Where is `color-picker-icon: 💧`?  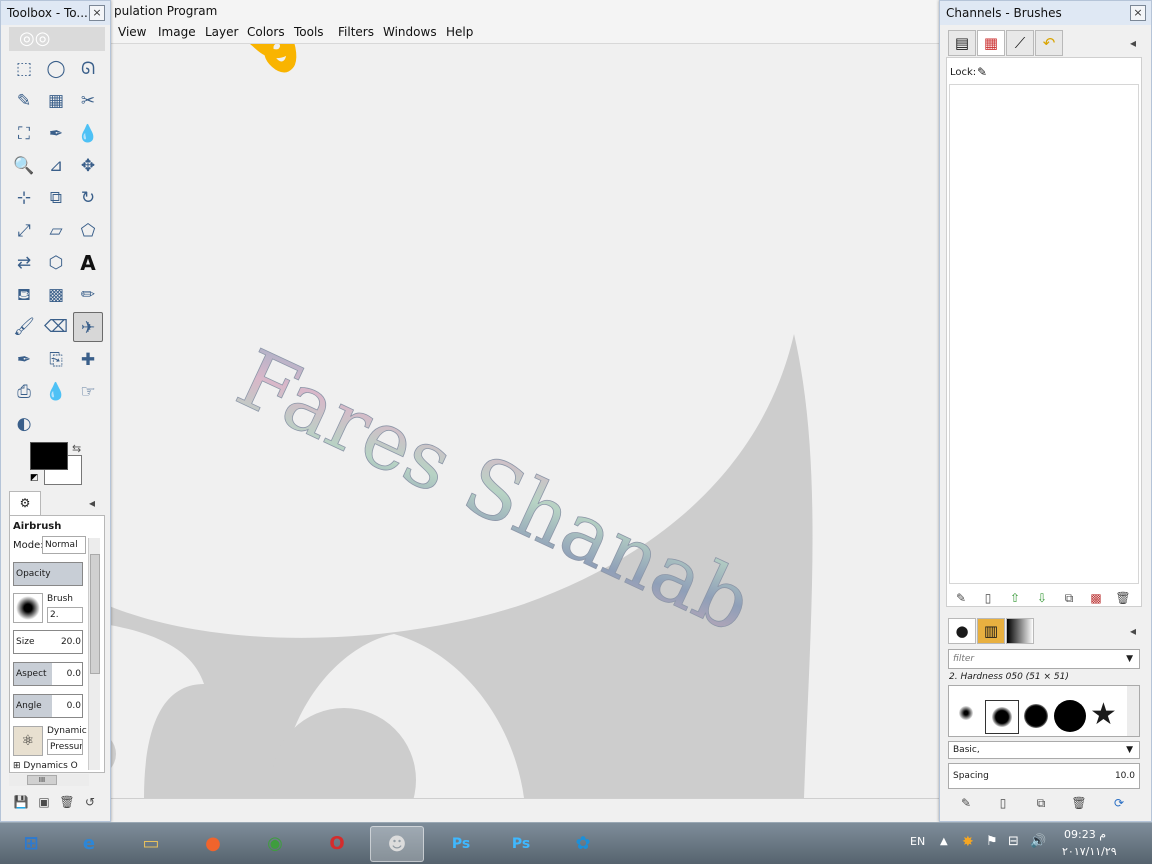 color-picker-icon: 💧 is located at coordinates (88, 134).